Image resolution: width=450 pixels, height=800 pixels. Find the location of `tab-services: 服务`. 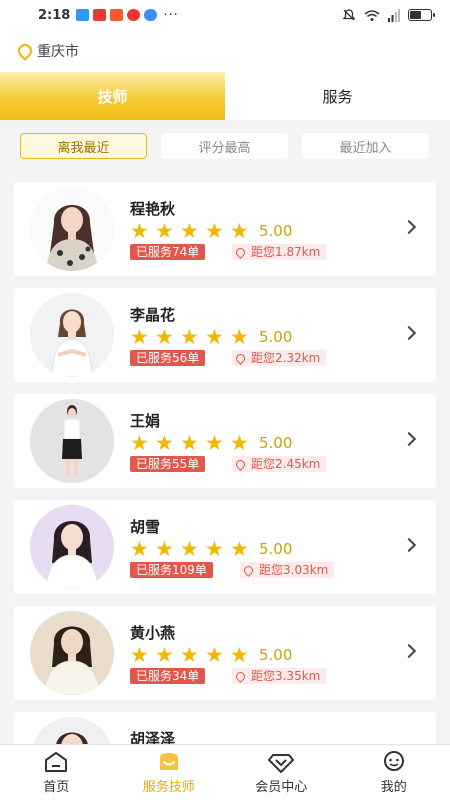

tab-services: 服务 is located at coordinates (337, 96).